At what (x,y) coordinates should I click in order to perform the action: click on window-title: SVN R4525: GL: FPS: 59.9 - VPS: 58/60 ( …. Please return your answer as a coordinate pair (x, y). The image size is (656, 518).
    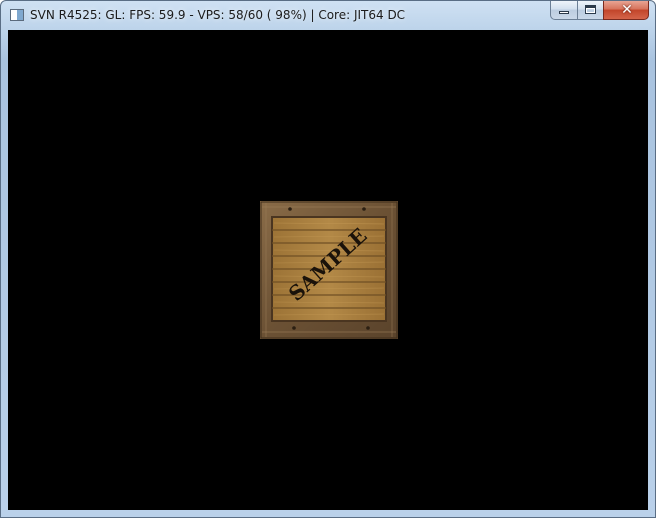
    Looking at the image, I should click on (218, 15).